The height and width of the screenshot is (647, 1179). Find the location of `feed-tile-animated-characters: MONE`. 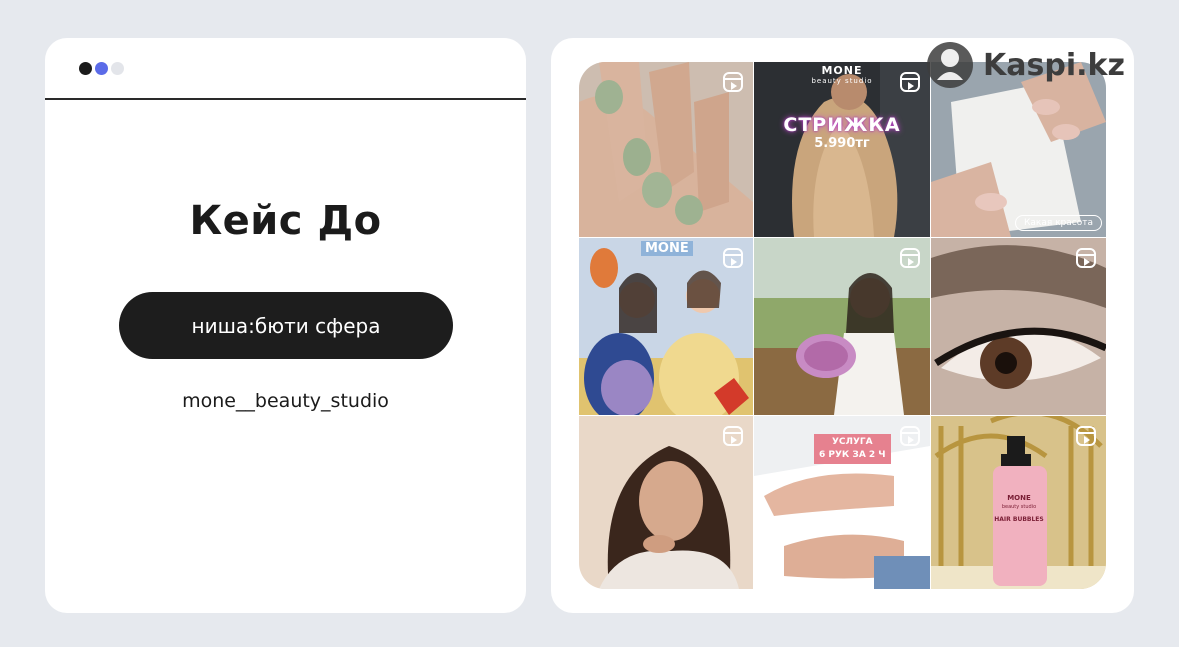

feed-tile-animated-characters: MONE is located at coordinates (666, 326).